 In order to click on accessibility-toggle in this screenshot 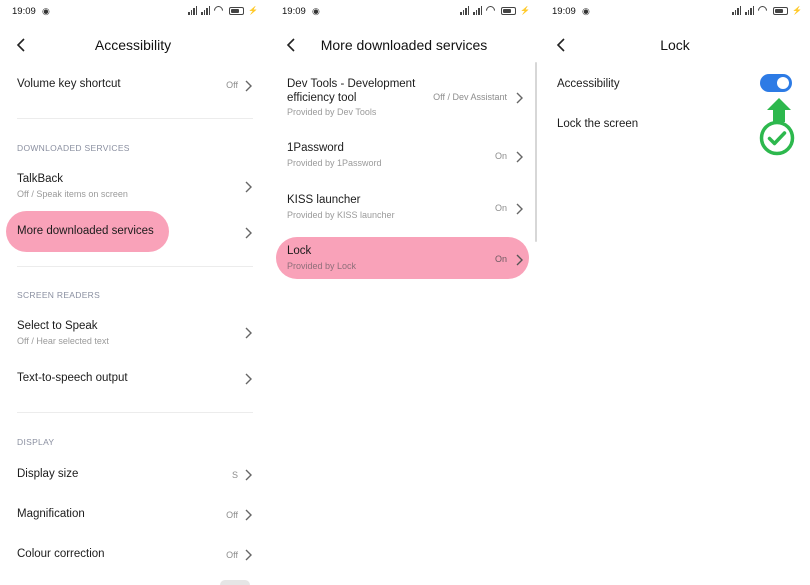, I will do `click(776, 83)`.